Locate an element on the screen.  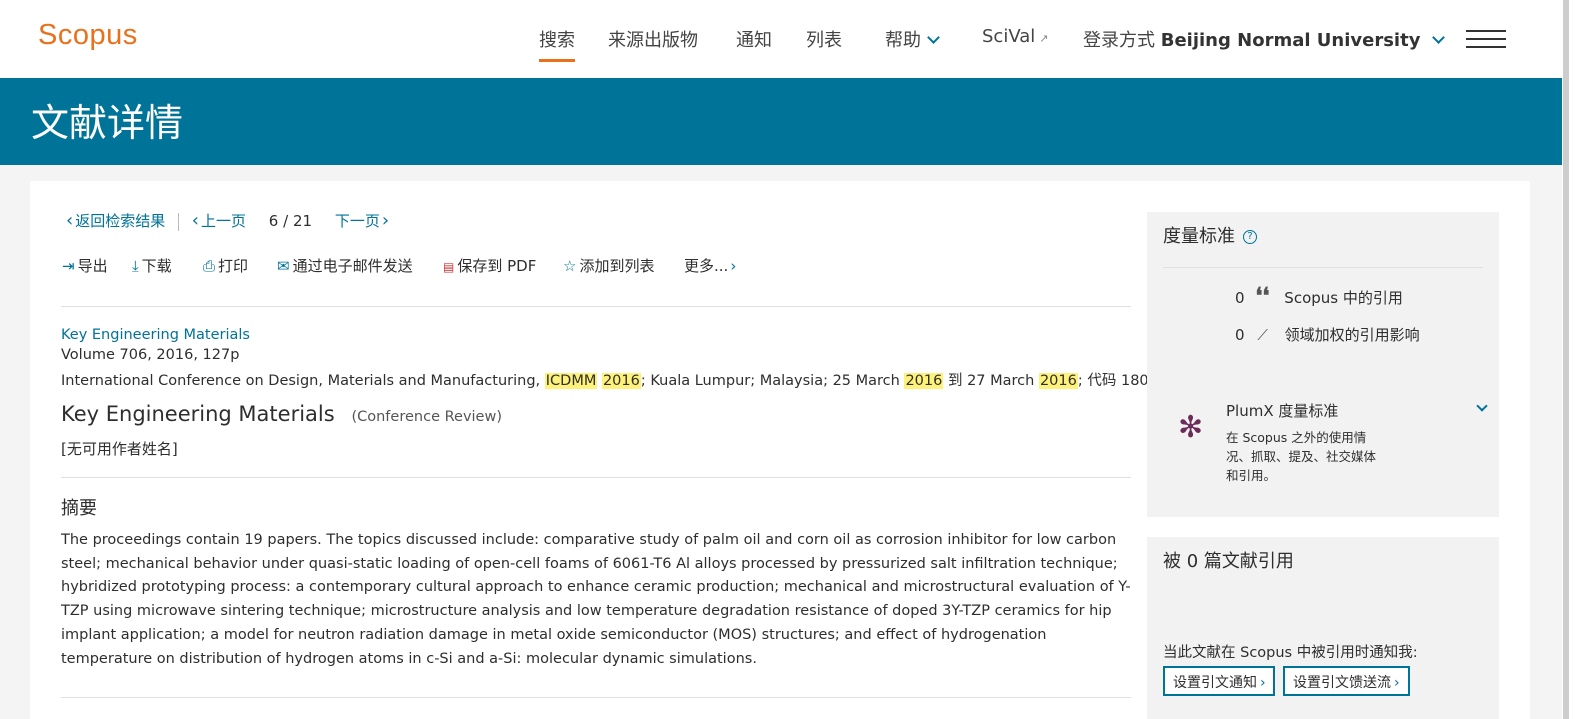
next-link: 下一页 is located at coordinates (362, 221).